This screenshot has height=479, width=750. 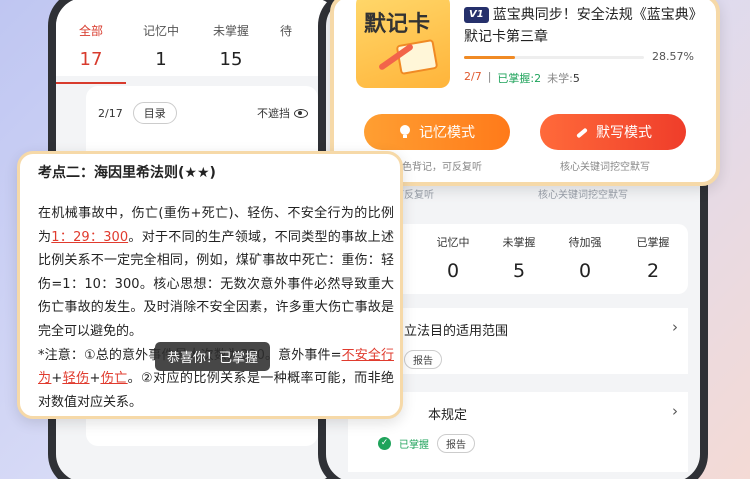 I want to click on status-badge: 已掌握, so click(x=414, y=445).